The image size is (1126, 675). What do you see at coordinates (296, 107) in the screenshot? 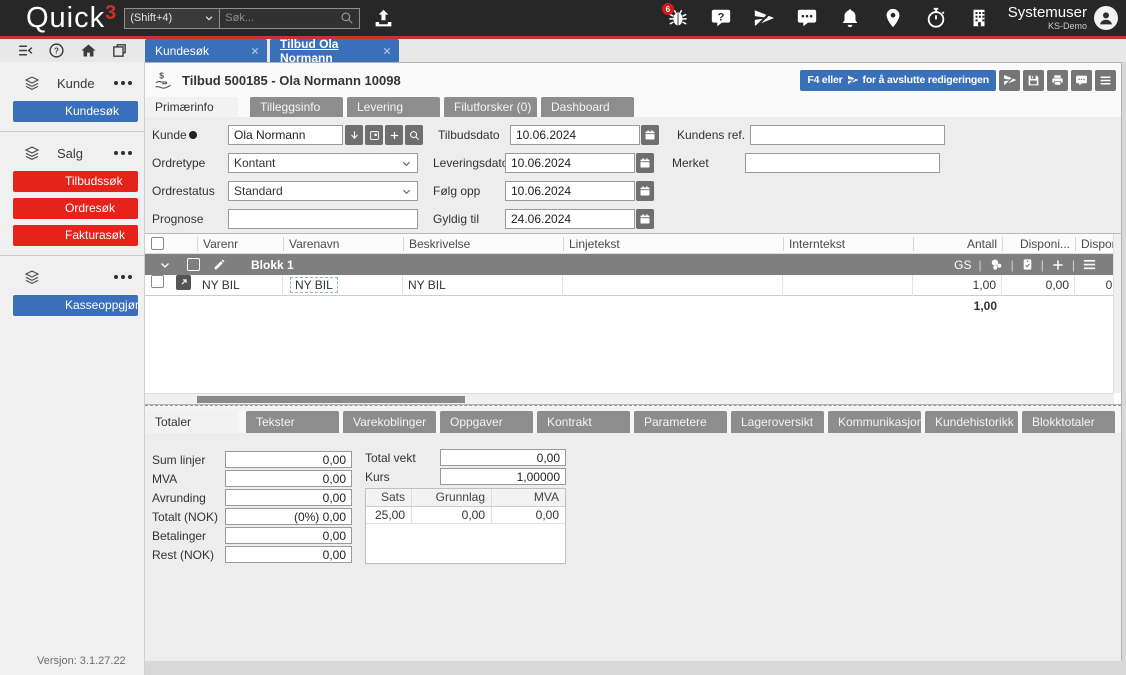
I see `tab-tilleggsinfo: Tilleggsinfo` at bounding box center [296, 107].